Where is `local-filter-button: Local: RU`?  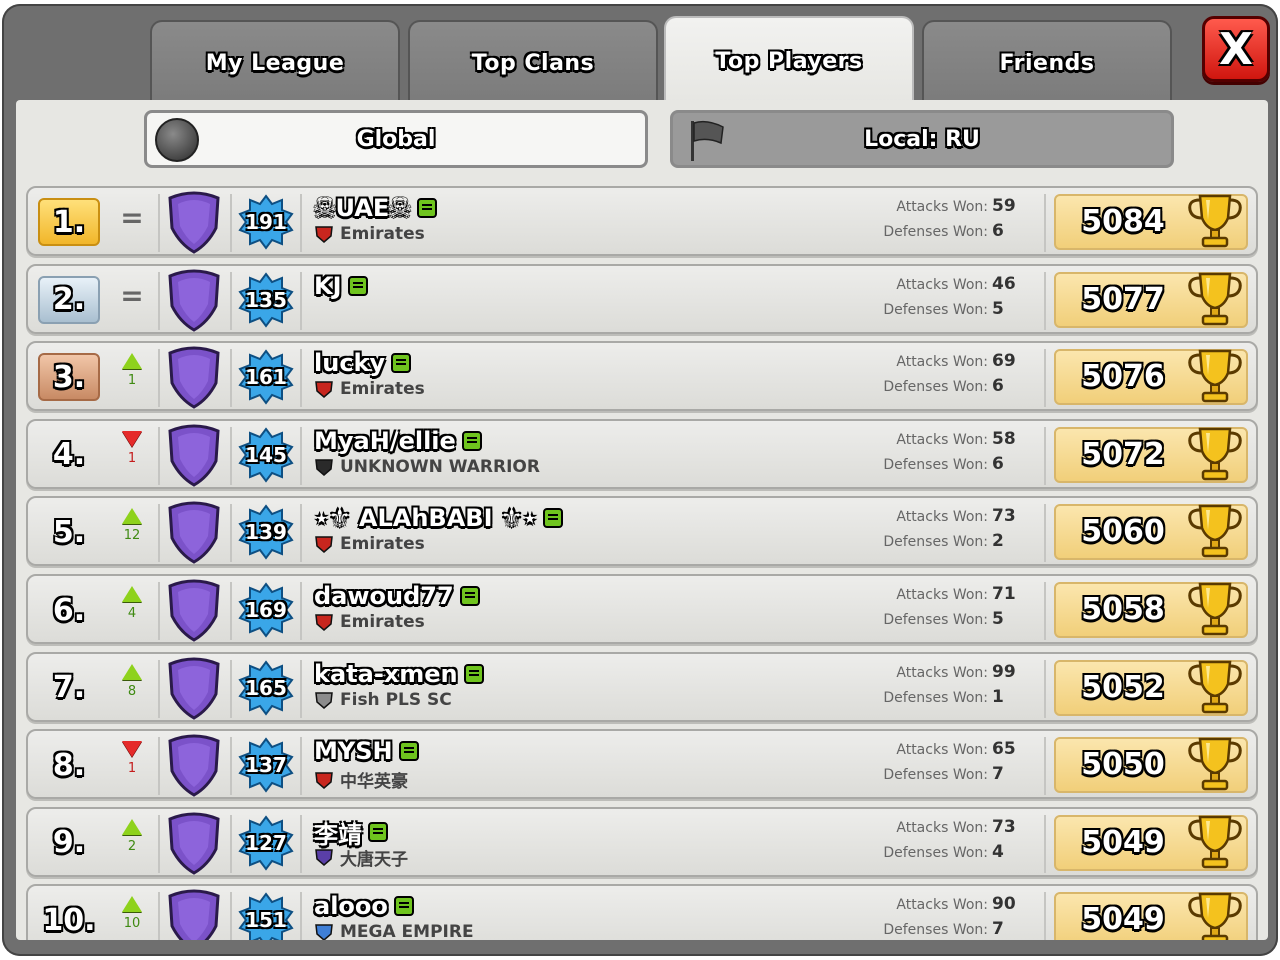
local-filter-button: Local: RU is located at coordinates (922, 139).